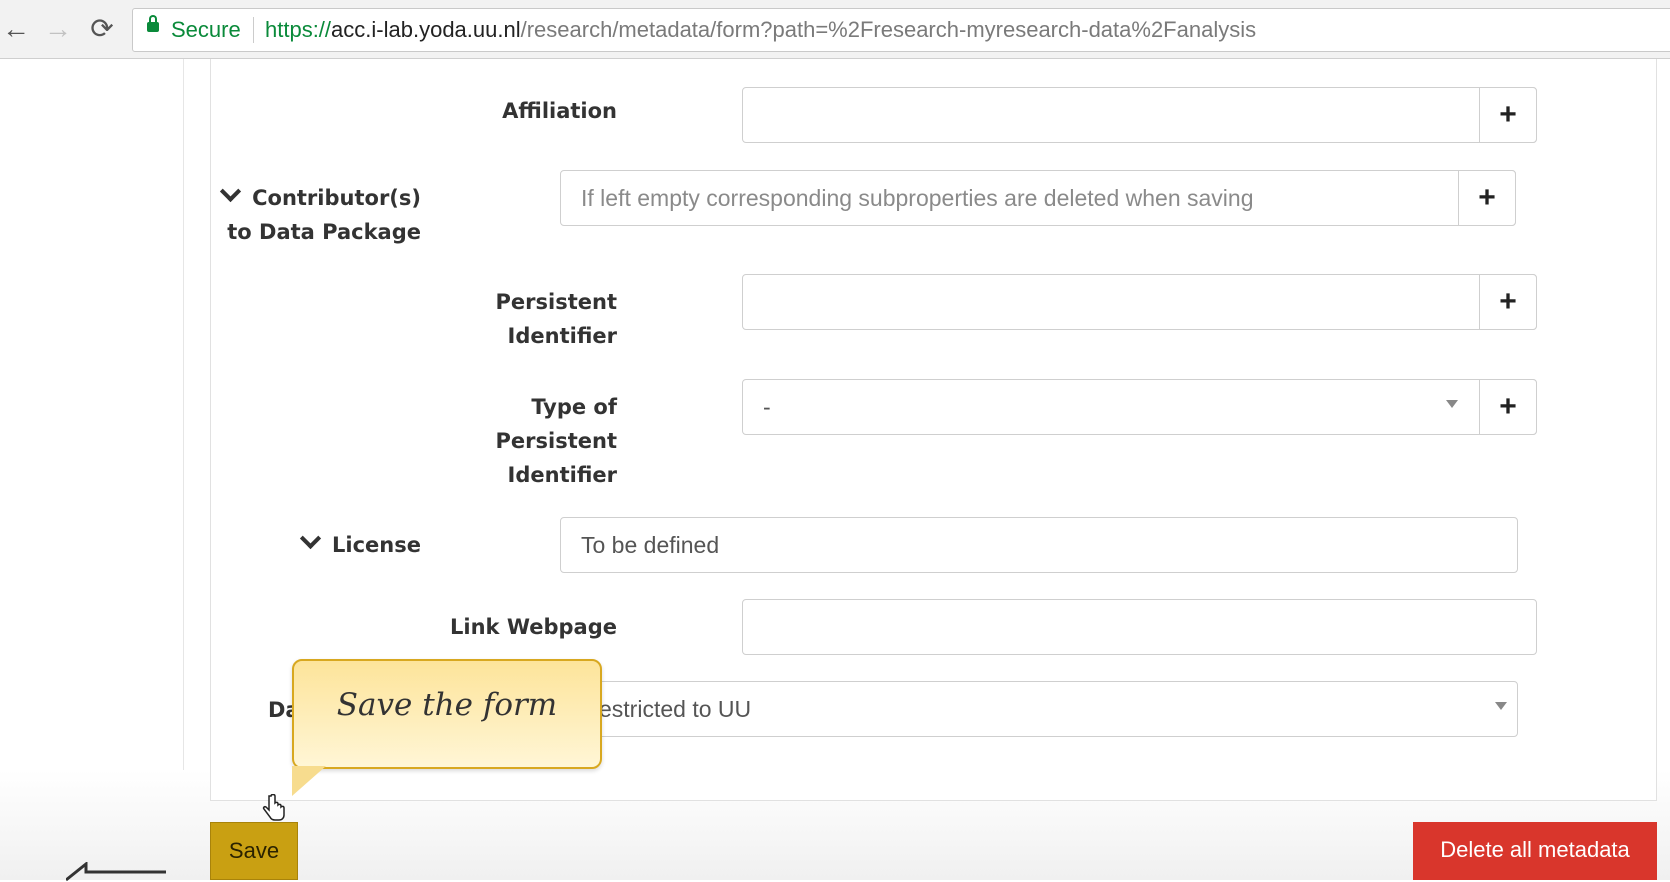 The width and height of the screenshot is (1670, 882). What do you see at coordinates (273, 807) in the screenshot?
I see `hand-cursor-icon` at bounding box center [273, 807].